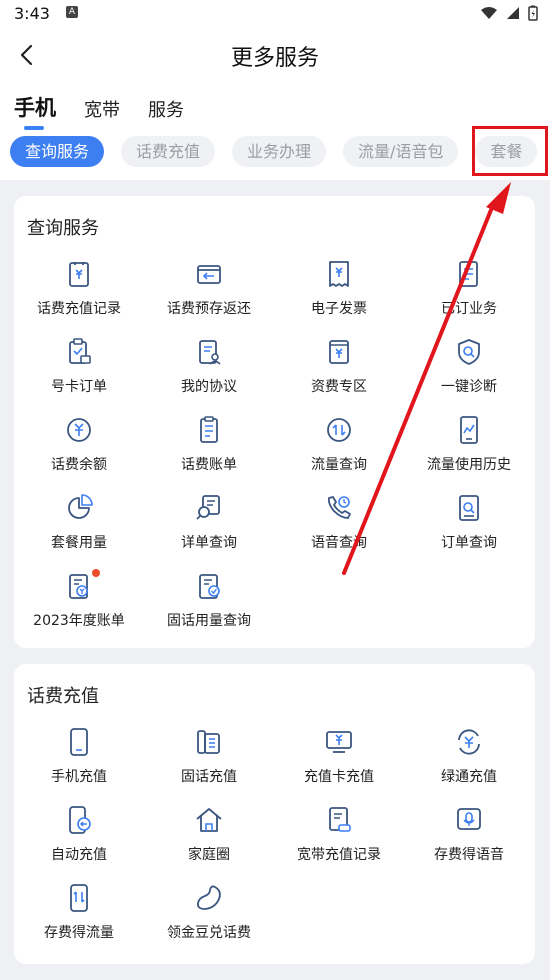  What do you see at coordinates (339, 309) in the screenshot?
I see `item-label: 电子发票` at bounding box center [339, 309].